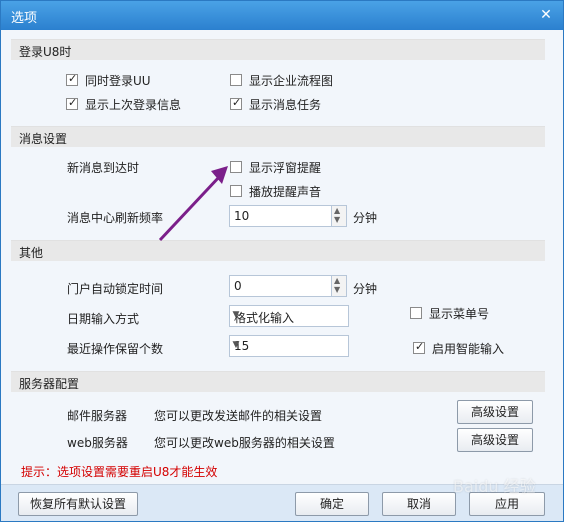 This screenshot has width=564, height=522. What do you see at coordinates (31, 253) in the screenshot?
I see `section-other-title: 其他` at bounding box center [31, 253].